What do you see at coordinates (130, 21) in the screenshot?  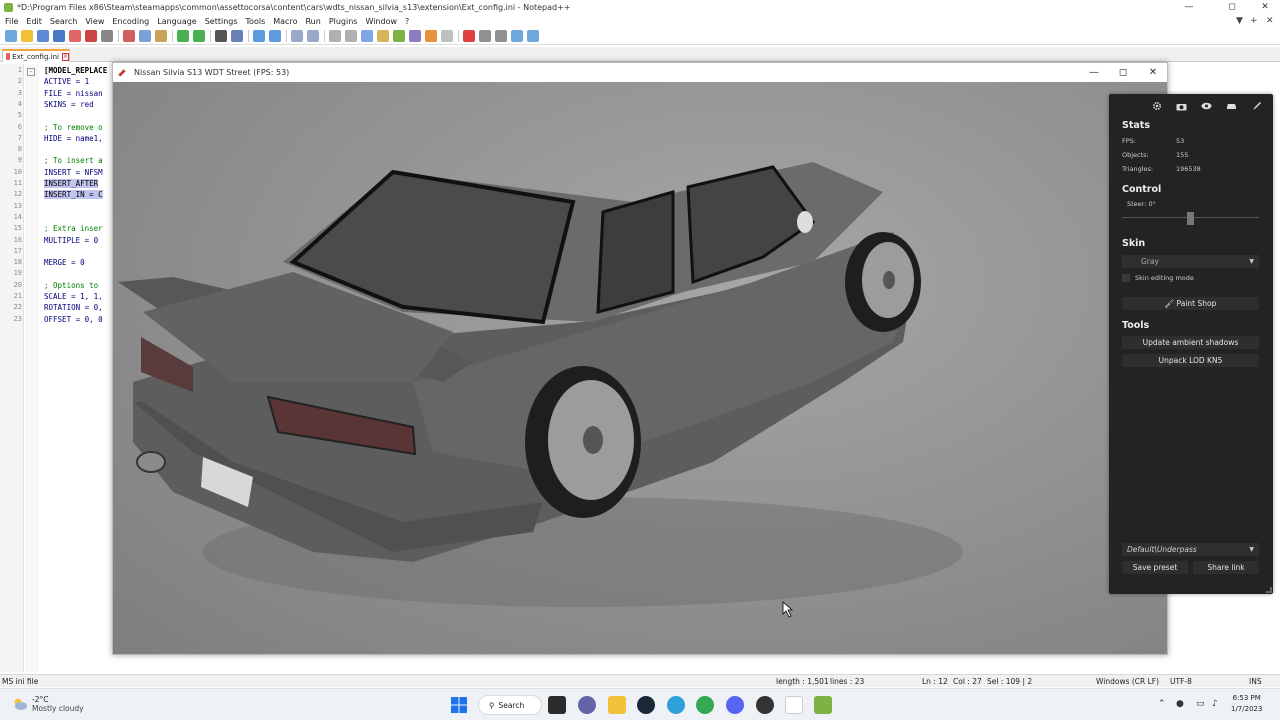 I see `menu-encoding: Encoding` at bounding box center [130, 21].